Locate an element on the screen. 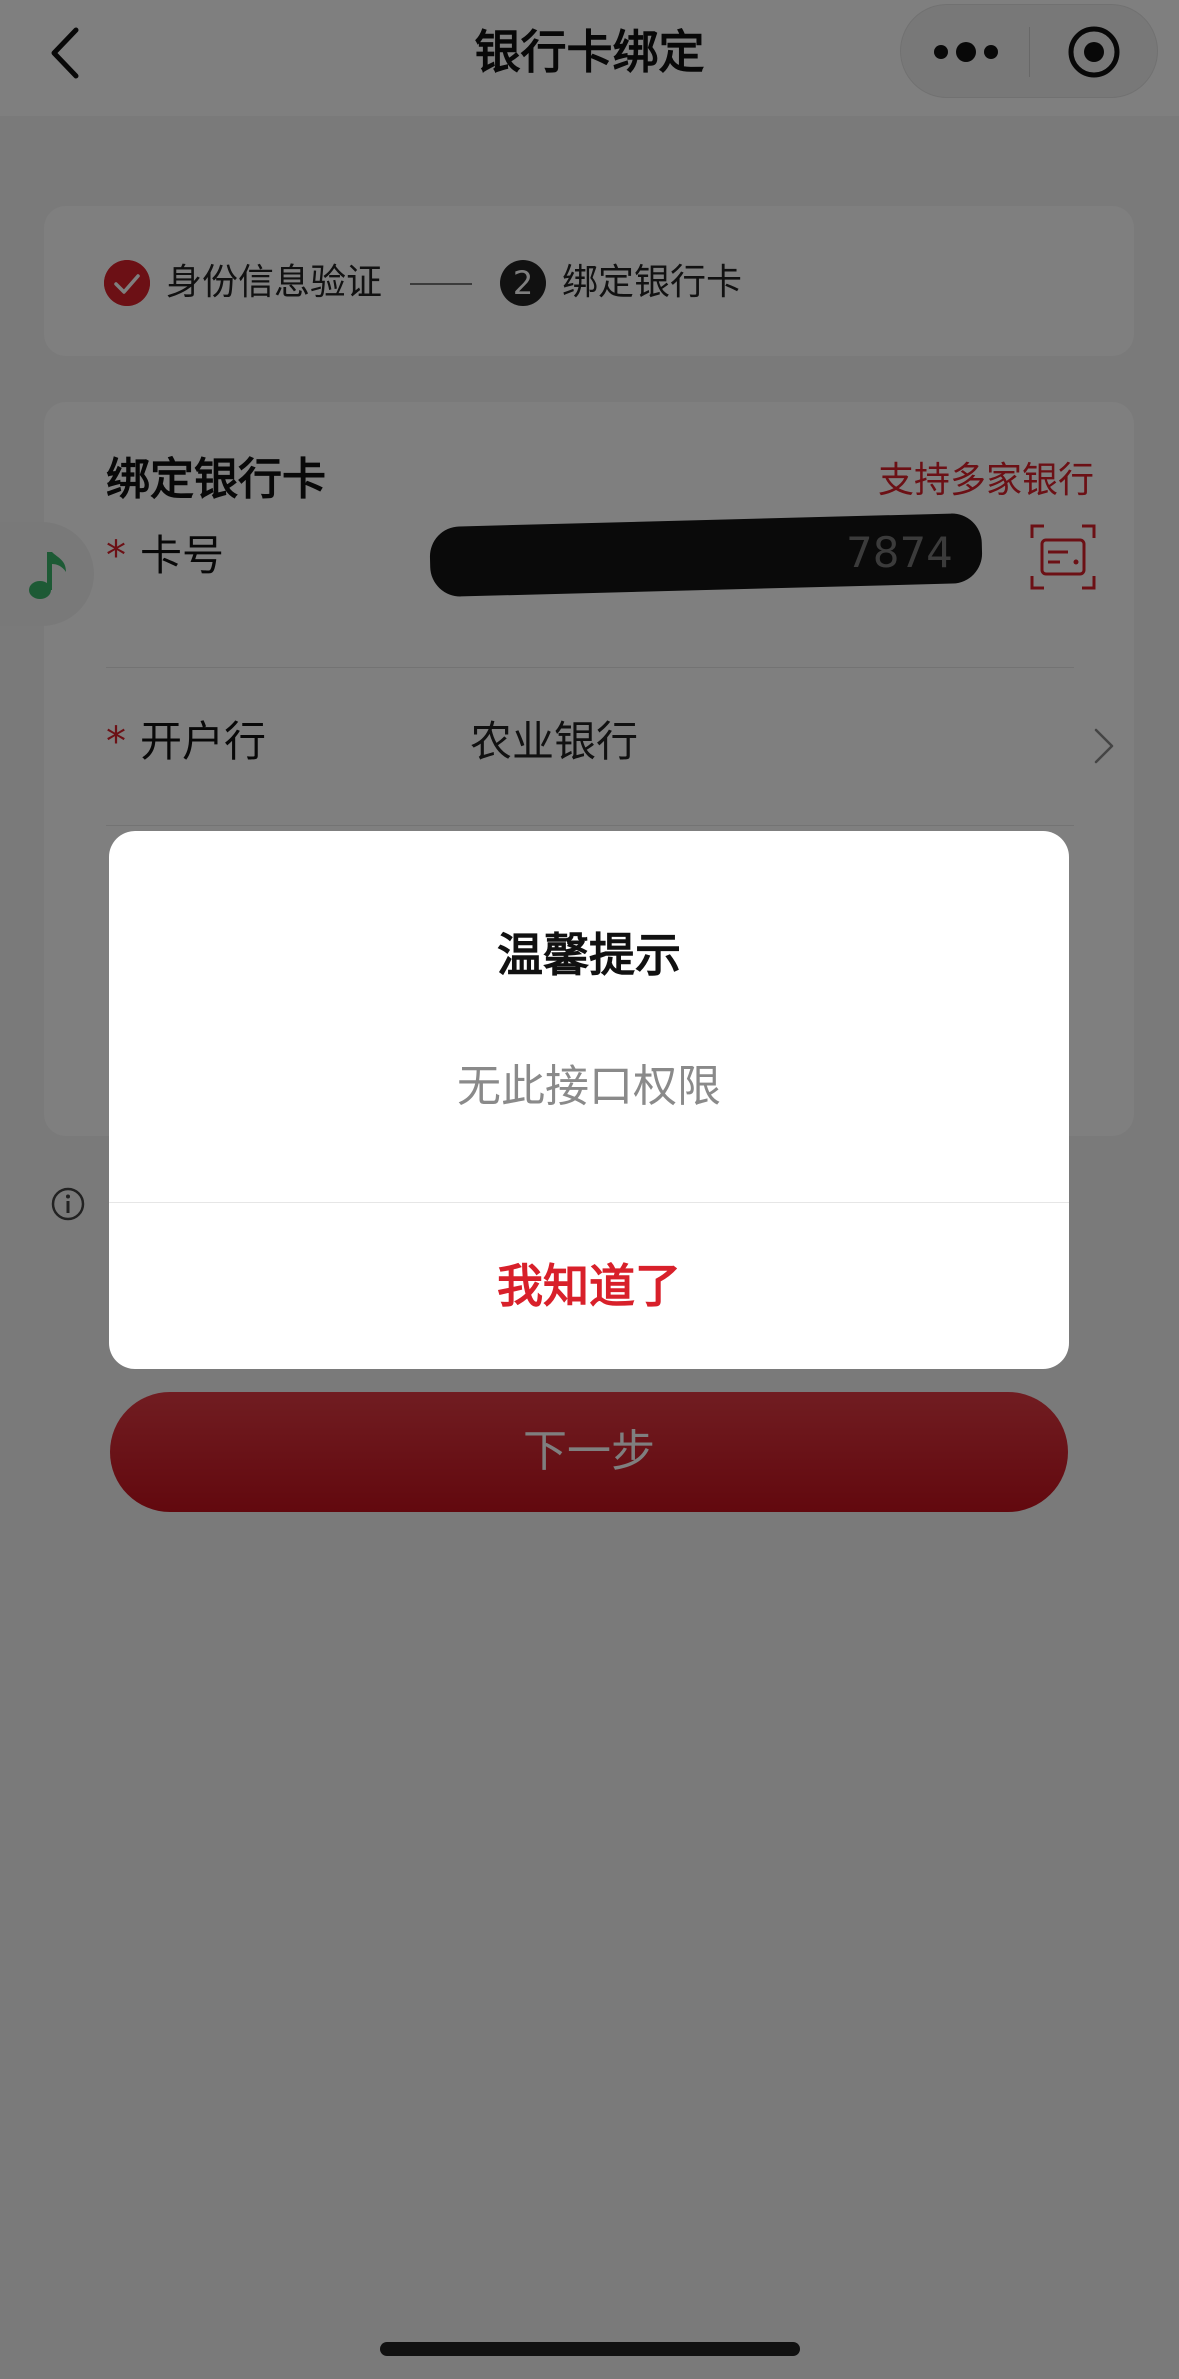 The height and width of the screenshot is (2379, 1179). dialog-title: 温馨提示 is located at coordinates (589, 955).